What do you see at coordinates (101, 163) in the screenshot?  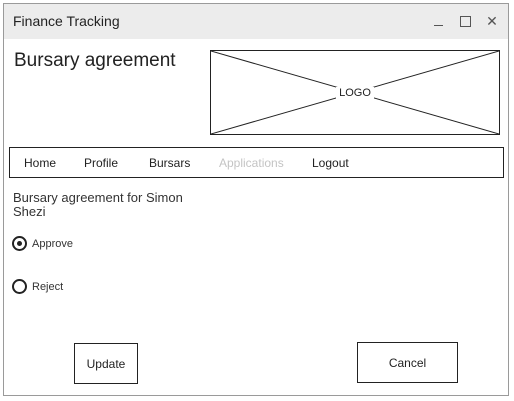 I see `nav-item-profile: Profile` at bounding box center [101, 163].